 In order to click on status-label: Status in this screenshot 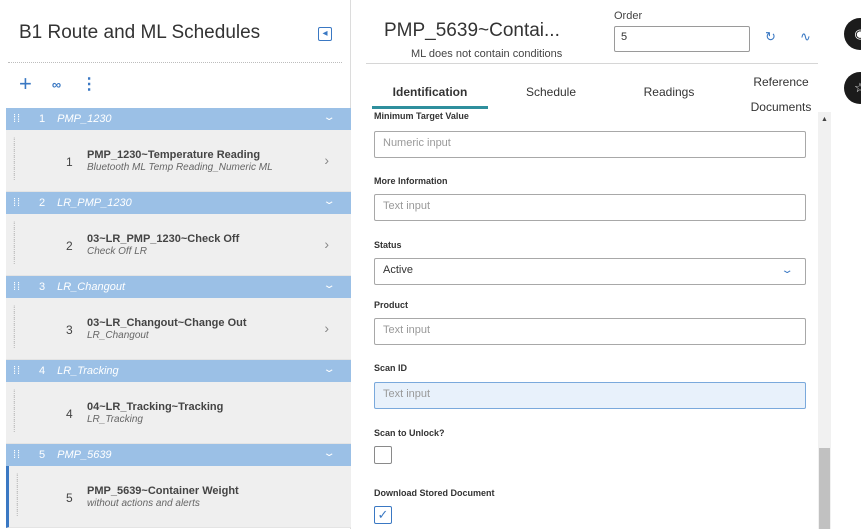, I will do `click(388, 245)`.